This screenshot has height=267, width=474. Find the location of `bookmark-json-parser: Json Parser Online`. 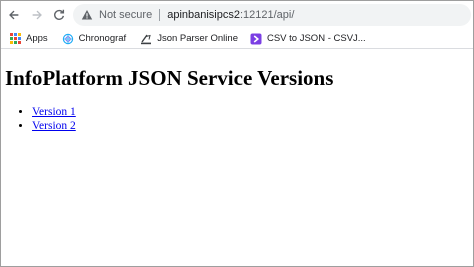

bookmark-json-parser: Json Parser Online is located at coordinates (189, 39).